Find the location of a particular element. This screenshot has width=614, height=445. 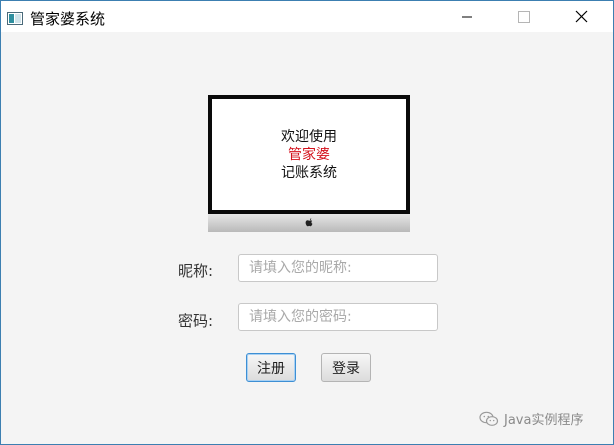

monitor-illustration: 欢迎使用 管家婆 记账系统 is located at coordinates (309, 163).